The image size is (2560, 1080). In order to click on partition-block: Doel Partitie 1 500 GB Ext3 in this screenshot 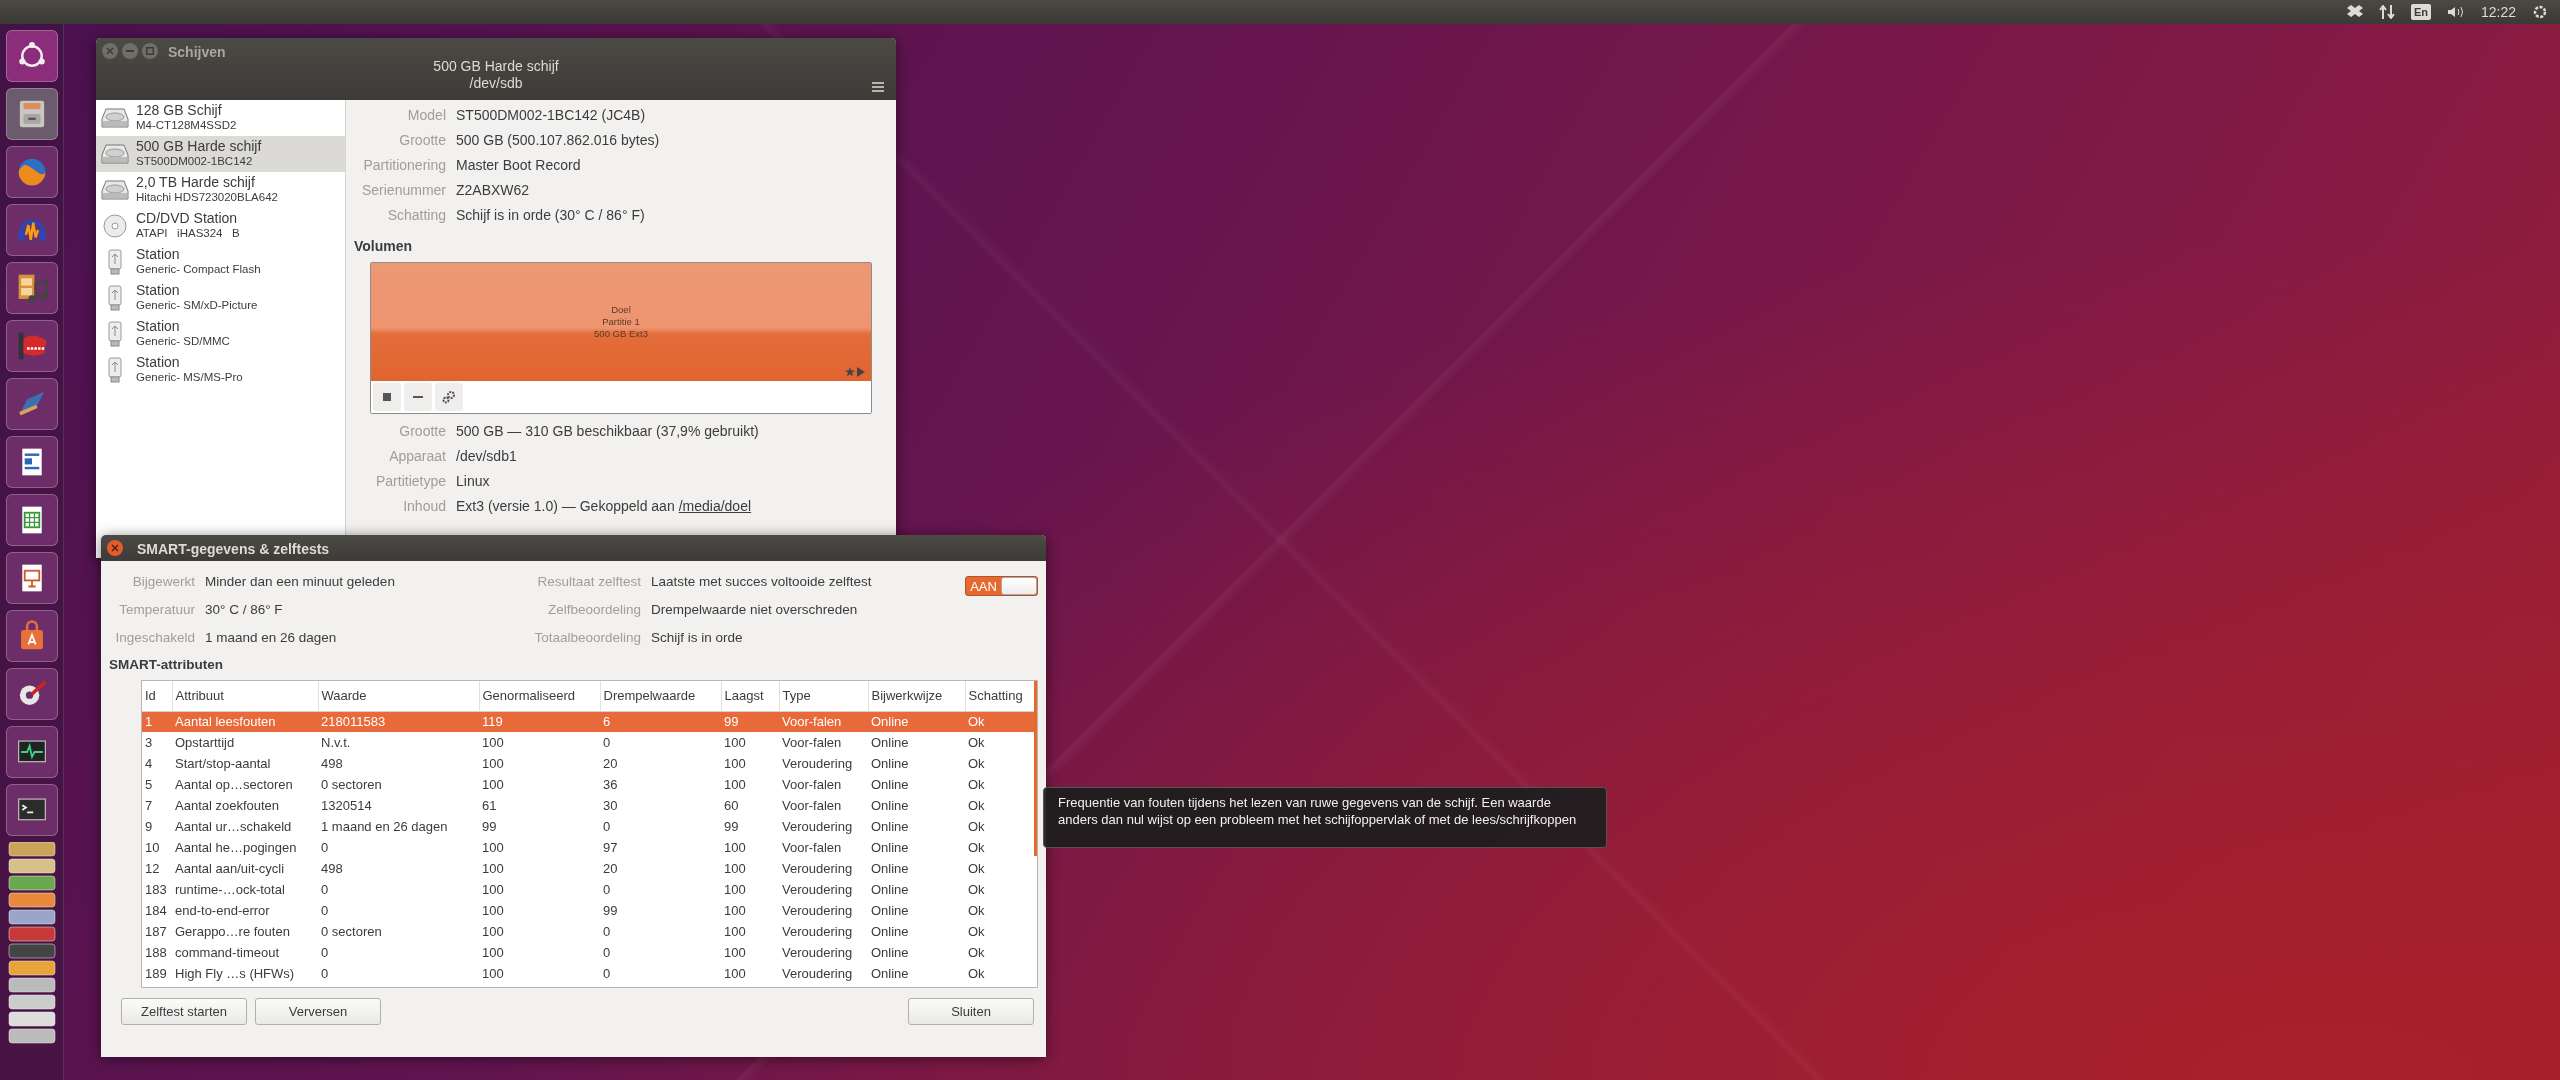, I will do `click(621, 322)`.